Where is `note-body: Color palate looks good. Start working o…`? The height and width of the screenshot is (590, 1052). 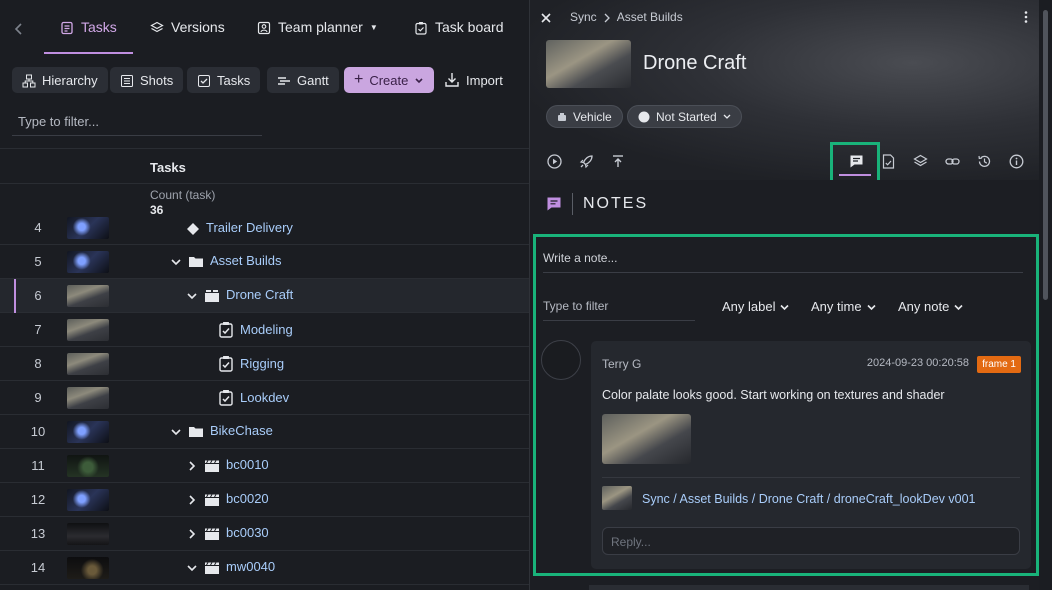
note-body: Color palate looks good. Start working o… is located at coordinates (773, 395).